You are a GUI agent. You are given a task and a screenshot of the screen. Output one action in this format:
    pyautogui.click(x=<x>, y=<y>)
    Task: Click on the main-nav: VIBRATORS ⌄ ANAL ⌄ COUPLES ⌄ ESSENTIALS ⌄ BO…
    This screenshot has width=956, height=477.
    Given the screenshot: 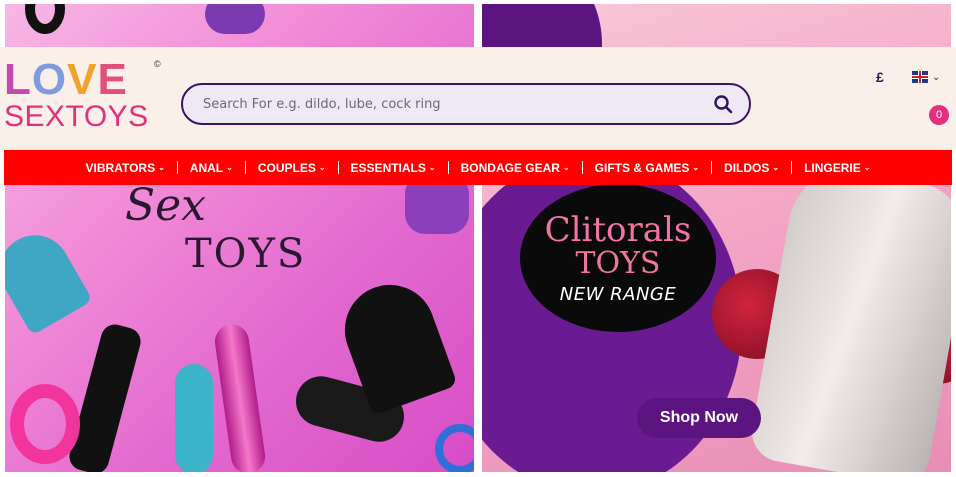 What is the action you would take?
    pyautogui.click(x=478, y=167)
    